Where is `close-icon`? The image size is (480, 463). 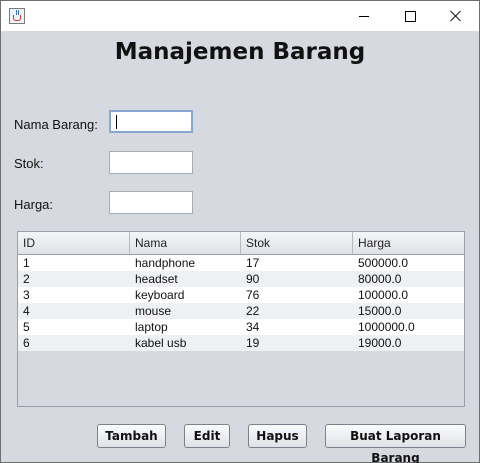
close-icon is located at coordinates (456, 16).